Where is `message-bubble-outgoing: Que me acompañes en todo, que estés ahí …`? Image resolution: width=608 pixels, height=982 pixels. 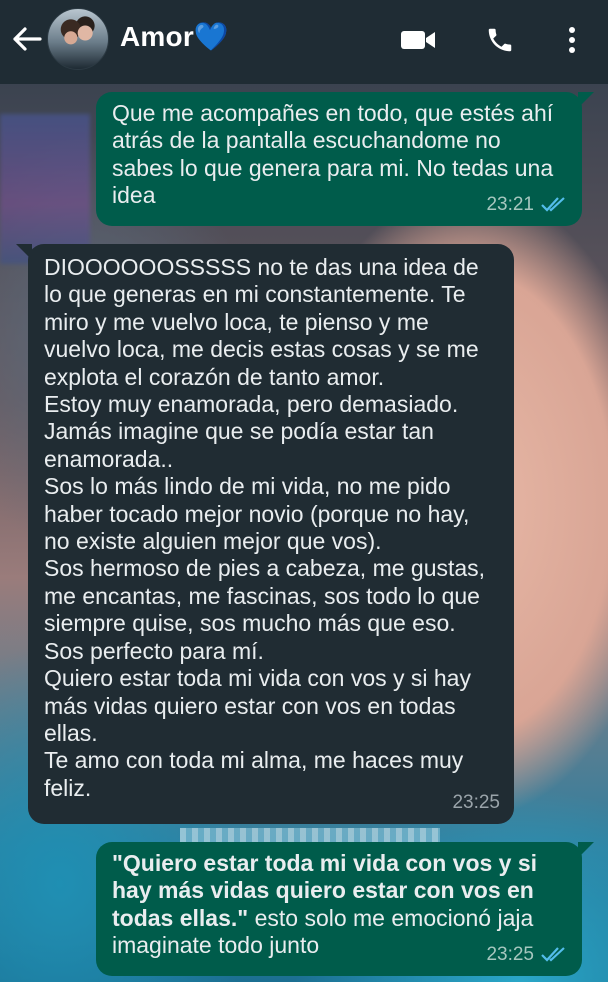
message-bubble-outgoing: Que me acompañes en todo, que estés ahí … is located at coordinates (345, 159).